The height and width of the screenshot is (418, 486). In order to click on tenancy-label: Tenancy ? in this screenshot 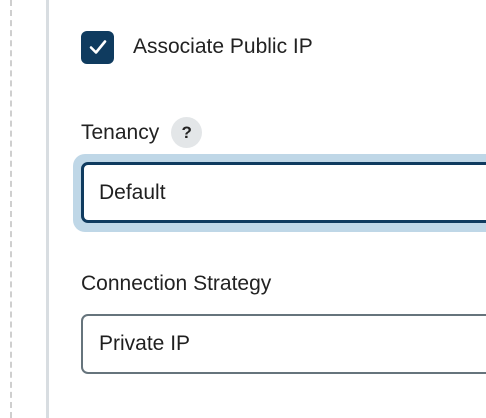, I will do `click(142, 132)`.